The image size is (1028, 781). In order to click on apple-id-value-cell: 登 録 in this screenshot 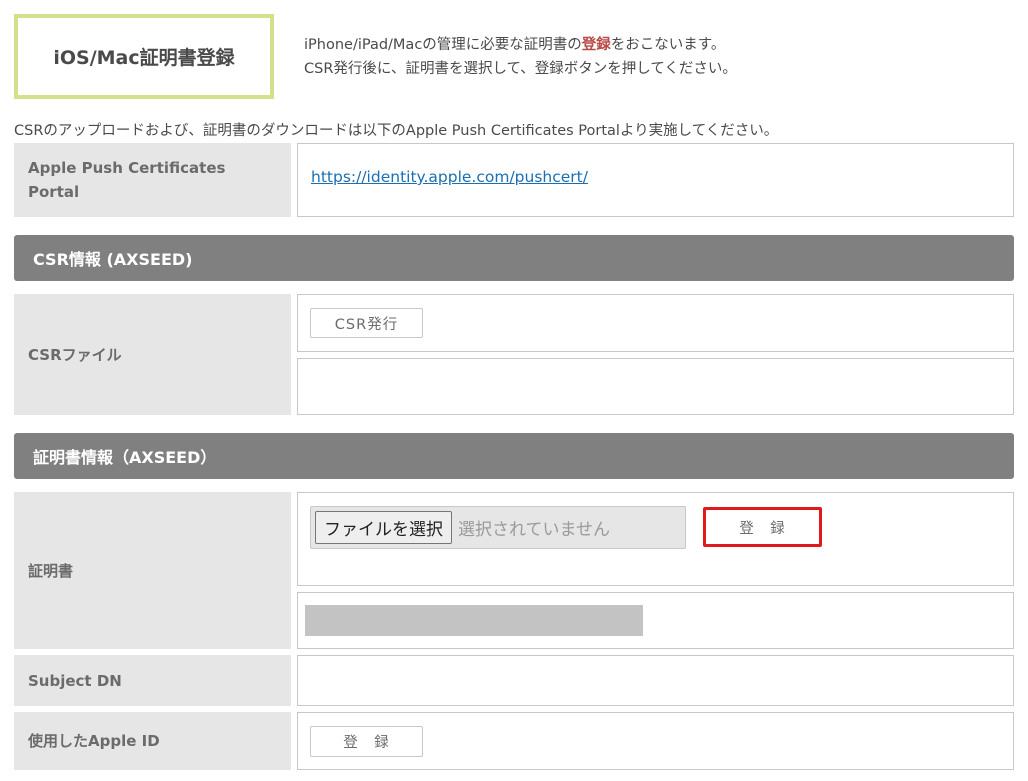, I will do `click(655, 741)`.